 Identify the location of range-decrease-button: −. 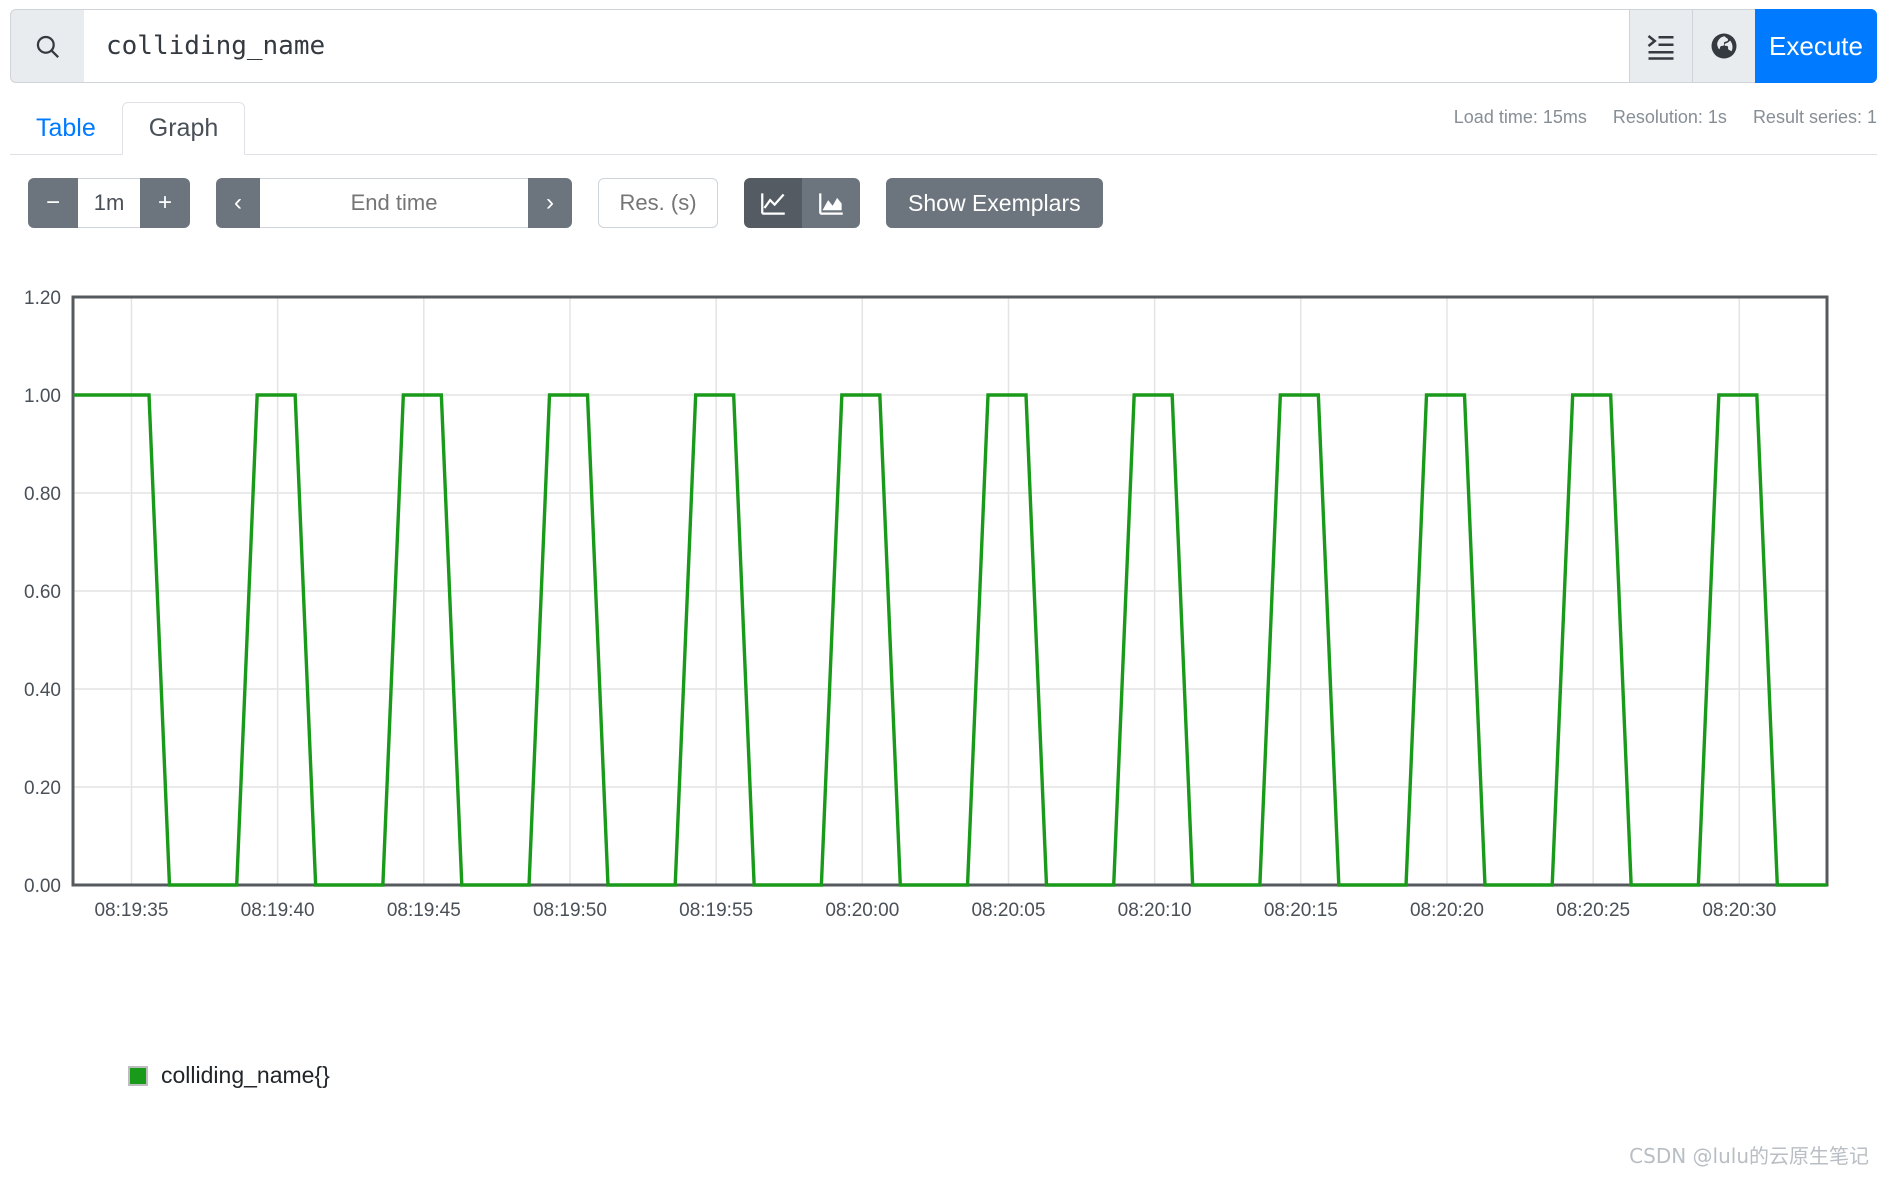
(53, 203).